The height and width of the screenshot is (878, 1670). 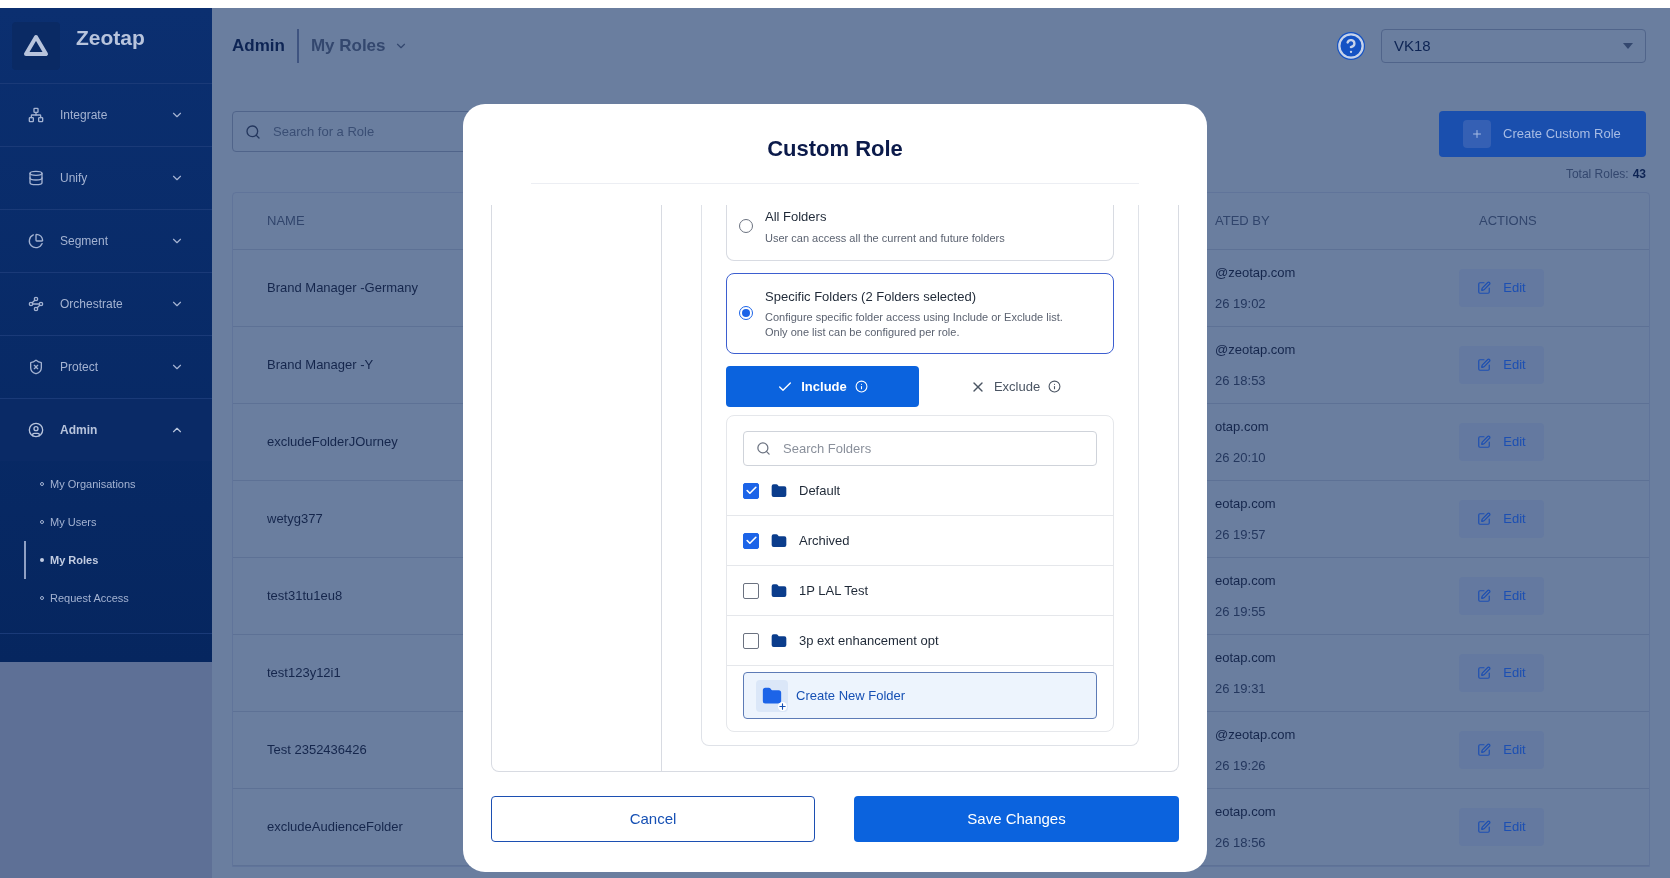 What do you see at coordinates (1242, 426) in the screenshot?
I see `creator-email: otap.com` at bounding box center [1242, 426].